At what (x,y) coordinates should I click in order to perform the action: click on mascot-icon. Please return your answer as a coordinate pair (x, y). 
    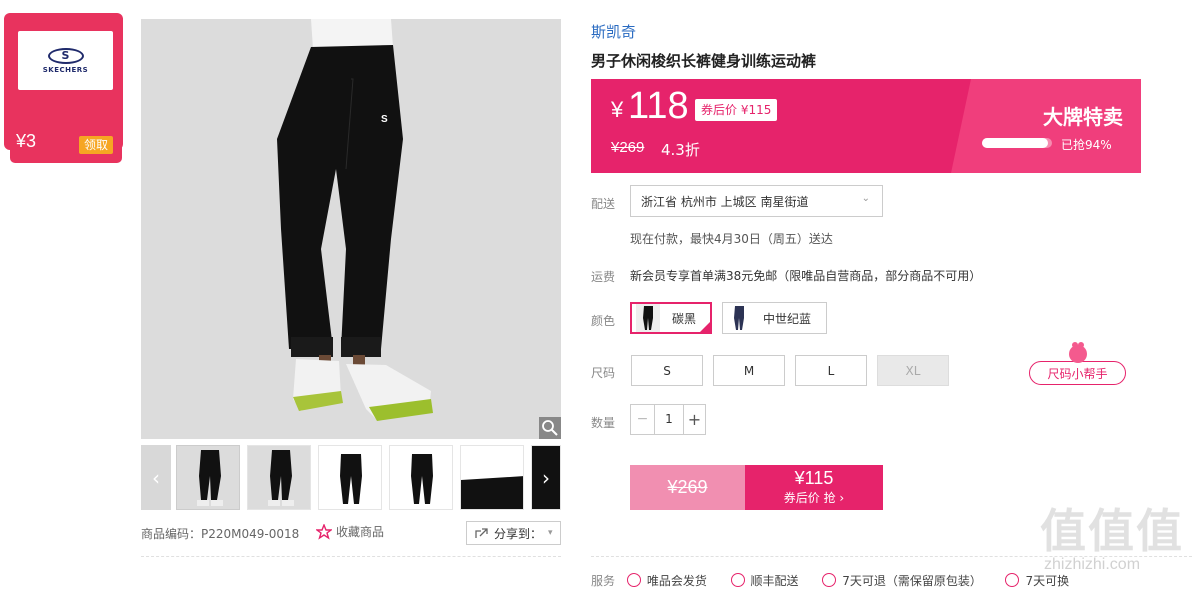
    Looking at the image, I should click on (1078, 352).